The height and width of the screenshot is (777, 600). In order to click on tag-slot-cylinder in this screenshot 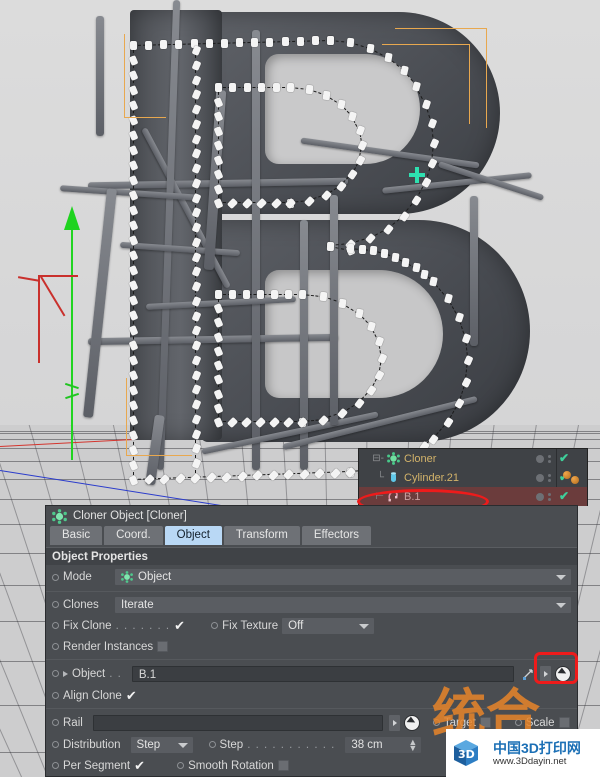, I will do `click(574, 477)`.